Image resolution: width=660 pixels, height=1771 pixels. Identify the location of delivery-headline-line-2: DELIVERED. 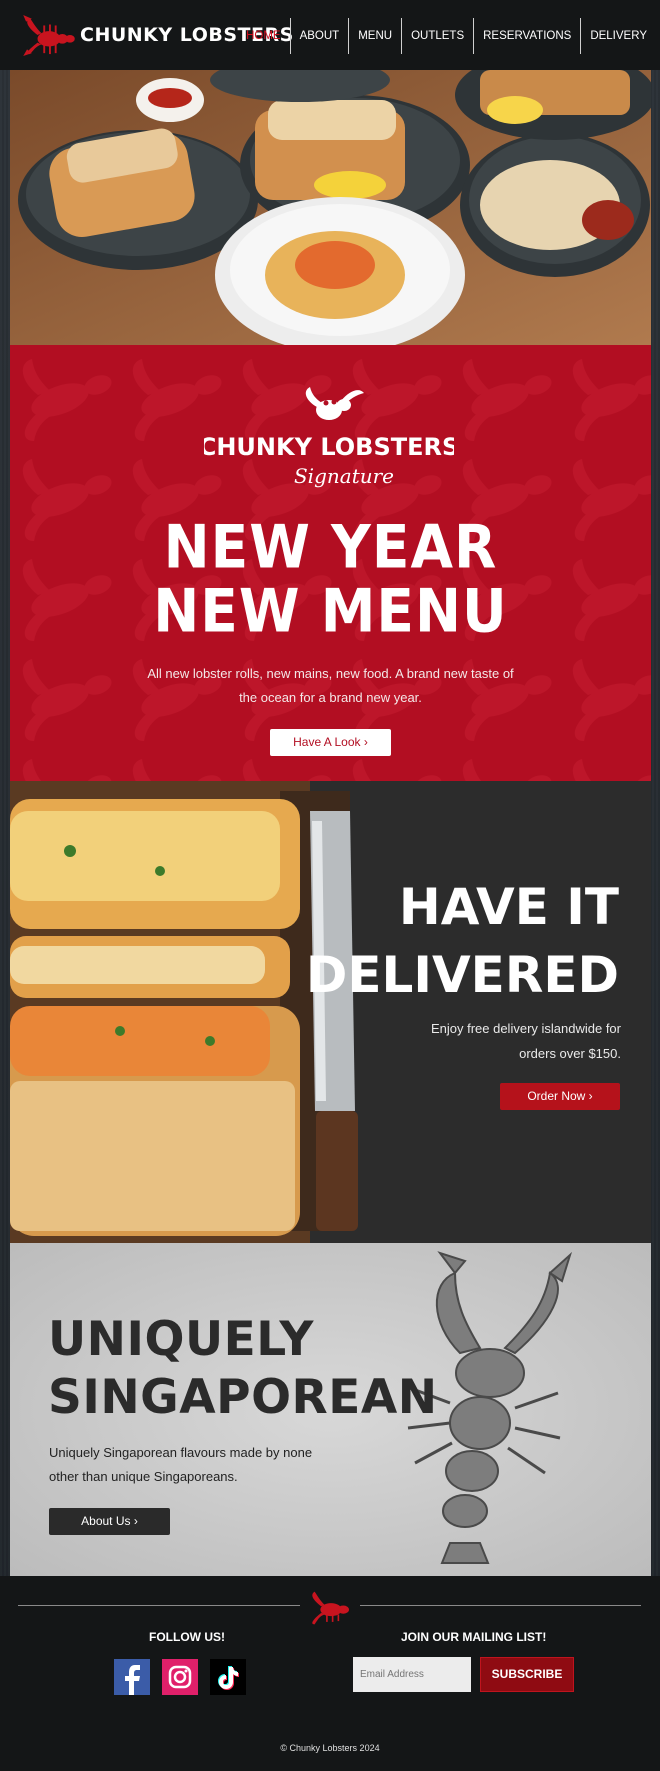
(462, 975).